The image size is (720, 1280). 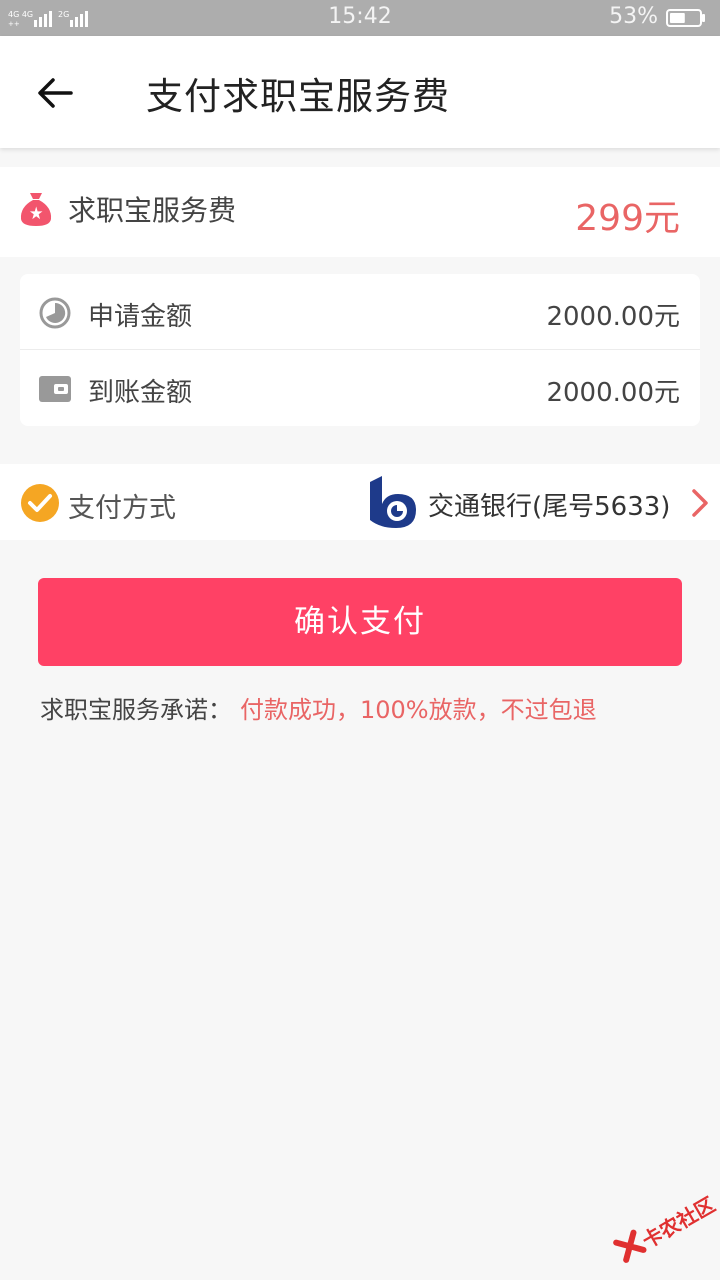 I want to click on watermark: 卡农社区, so click(x=662, y=1229).